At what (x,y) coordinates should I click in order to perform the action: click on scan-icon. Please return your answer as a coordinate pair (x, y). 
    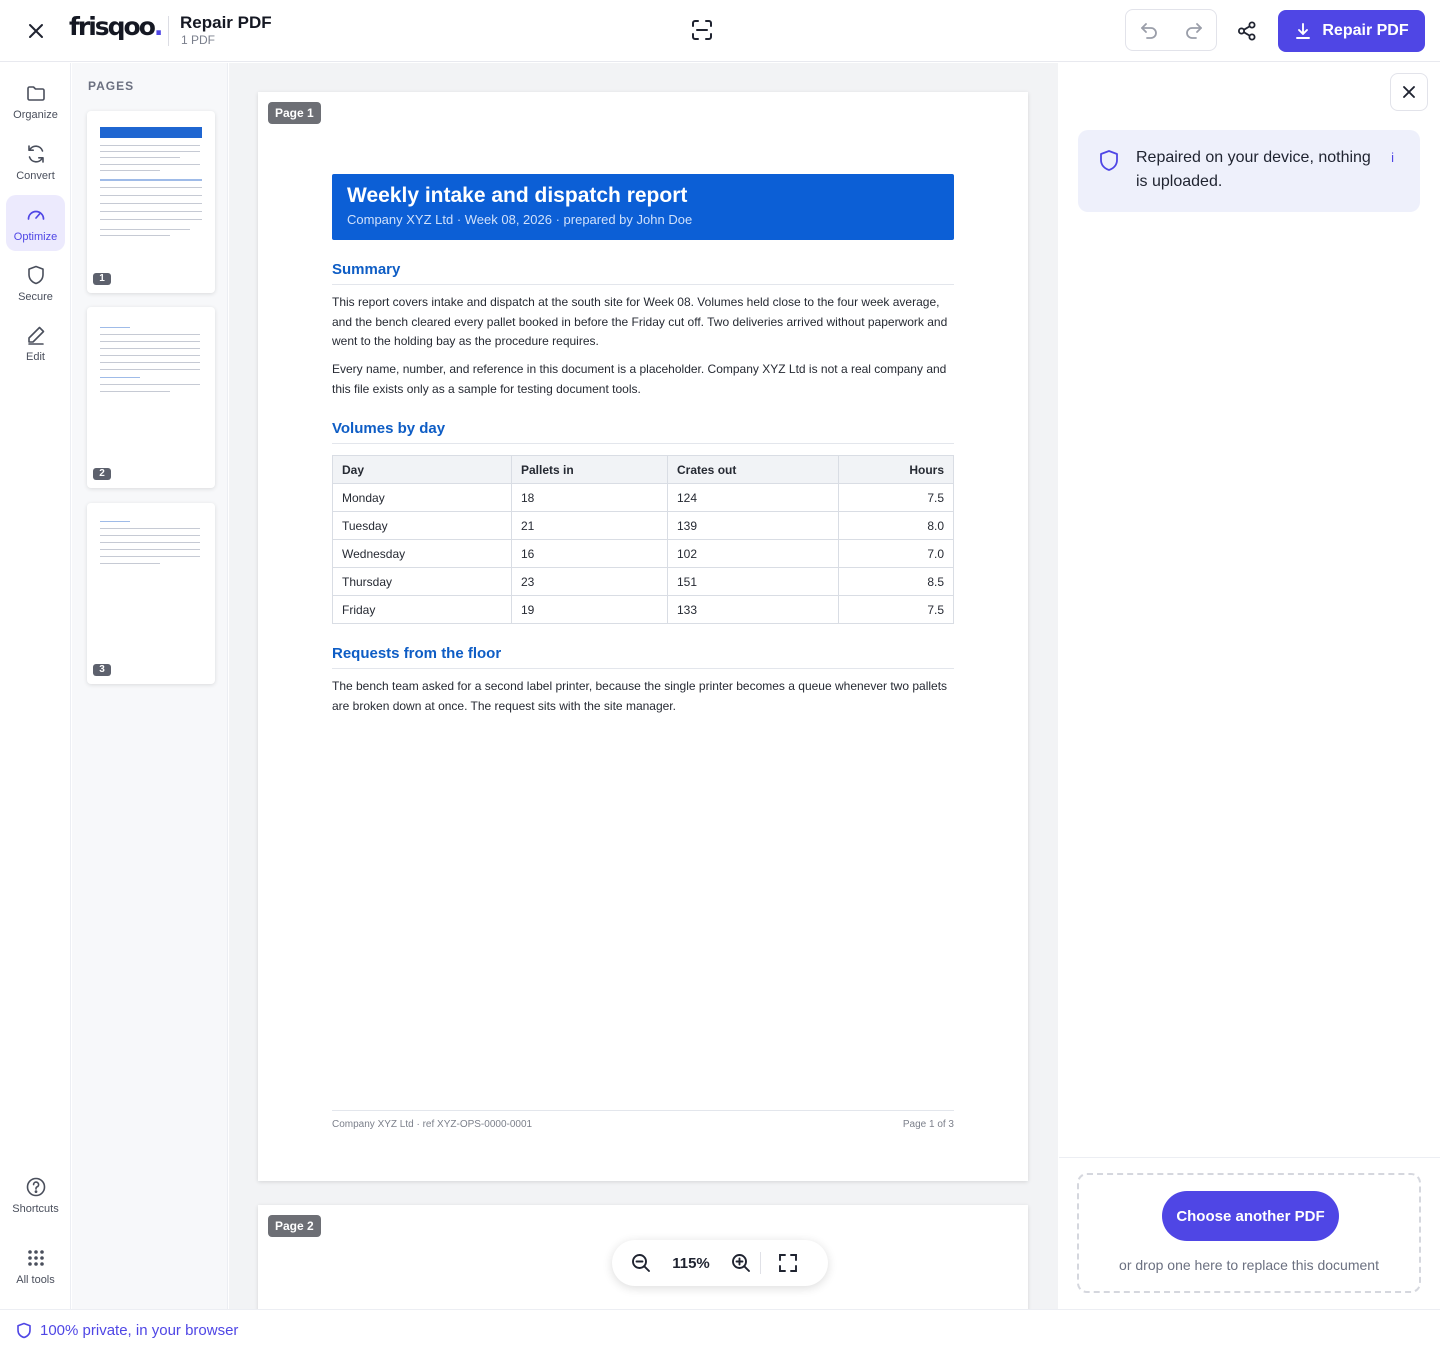
    Looking at the image, I should click on (702, 30).